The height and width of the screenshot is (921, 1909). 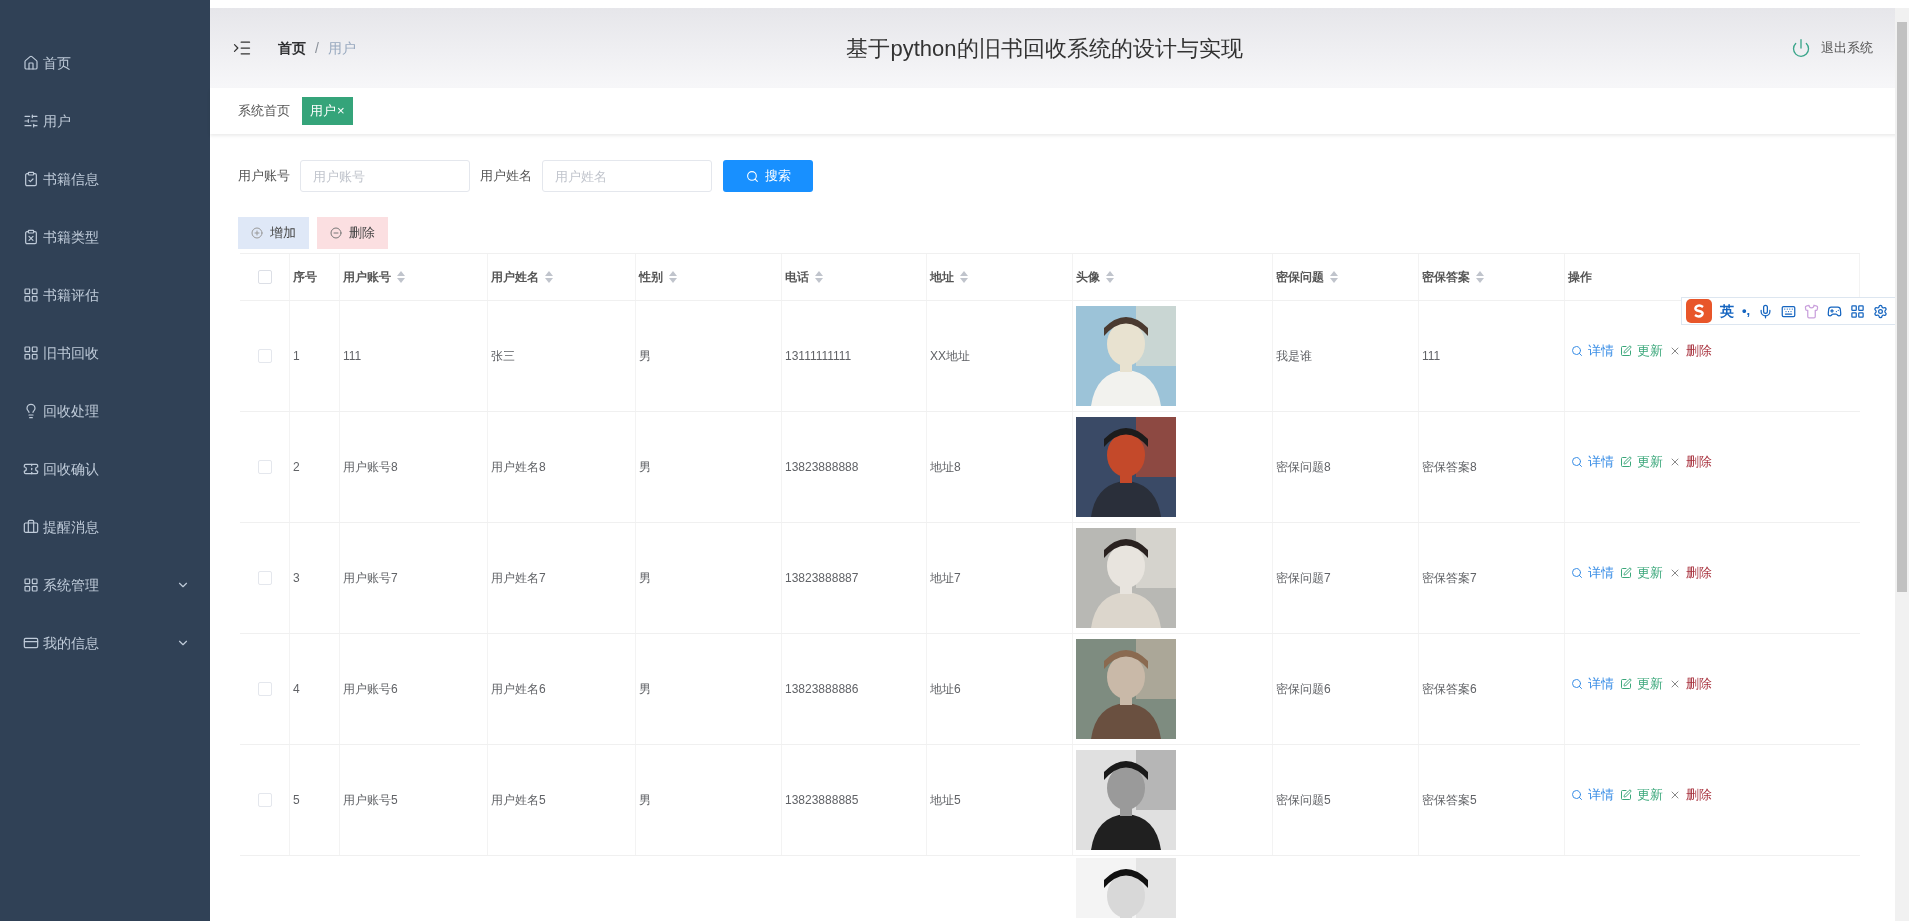 What do you see at coordinates (292, 48) in the screenshot?
I see `breadcrumb-item: 首页` at bounding box center [292, 48].